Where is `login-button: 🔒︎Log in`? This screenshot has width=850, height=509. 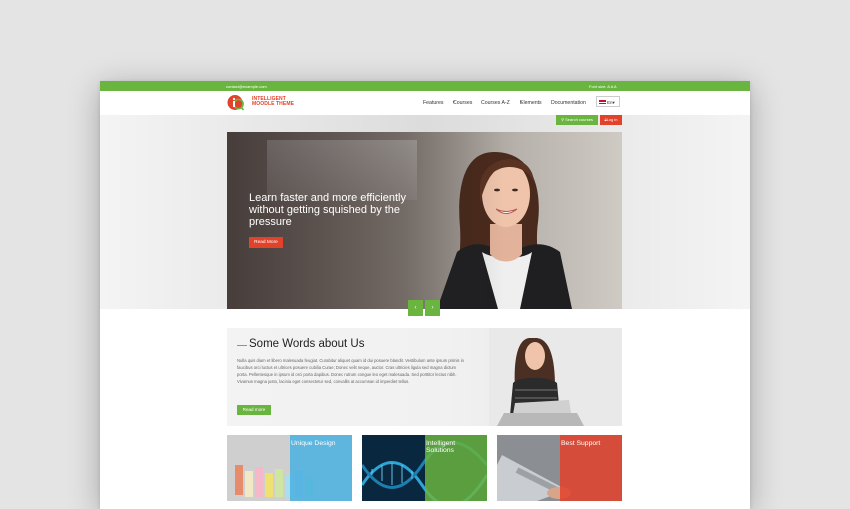 login-button: 🔒︎Log in is located at coordinates (611, 120).